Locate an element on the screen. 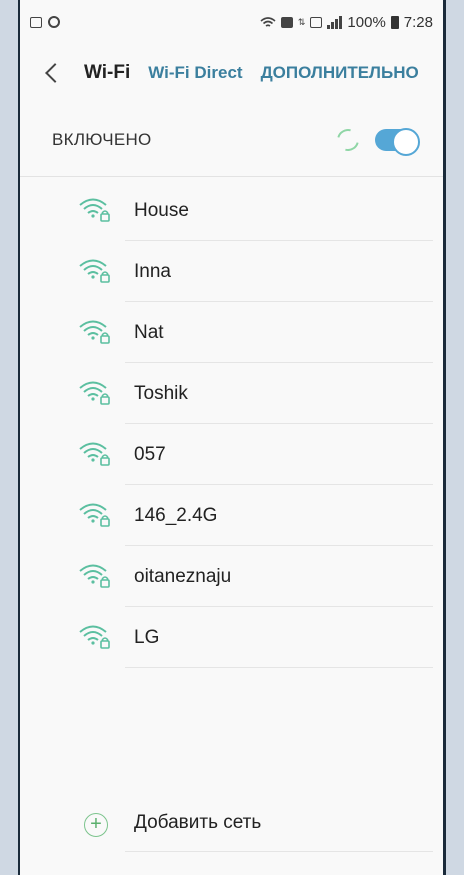 The image size is (464, 875). add-network-label: Добавить сеть is located at coordinates (198, 822).